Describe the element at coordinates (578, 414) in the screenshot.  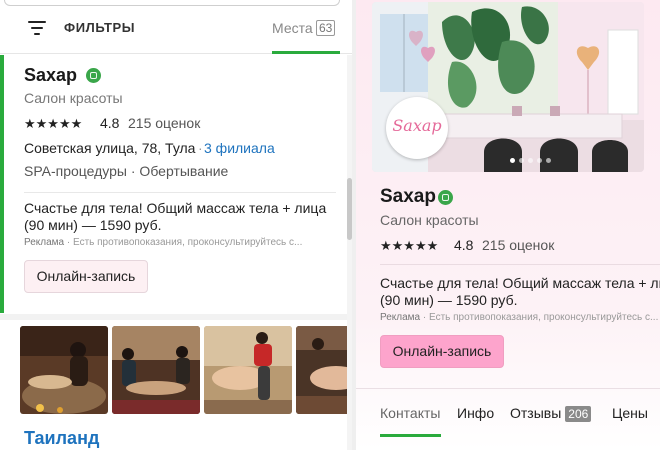
I see `tab-reviews-count: 206` at that location.